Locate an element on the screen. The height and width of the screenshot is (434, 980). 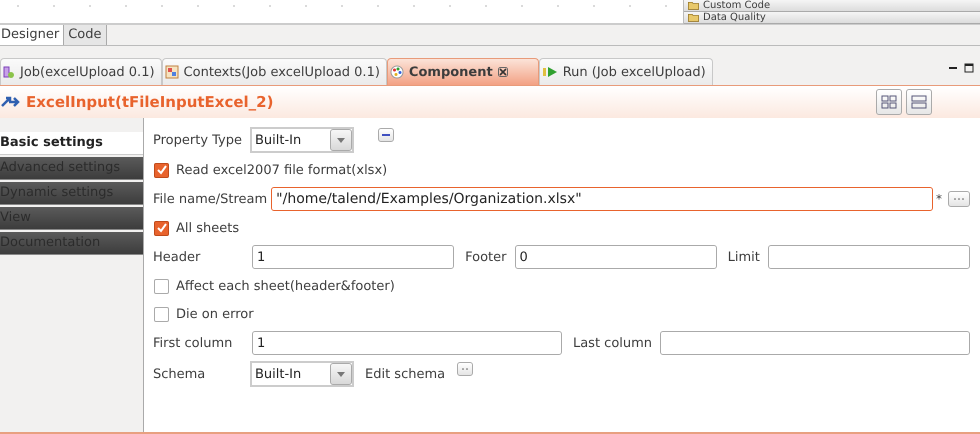
component-title: ExcelInput(tFileInputExcel_2) is located at coordinates (150, 102).